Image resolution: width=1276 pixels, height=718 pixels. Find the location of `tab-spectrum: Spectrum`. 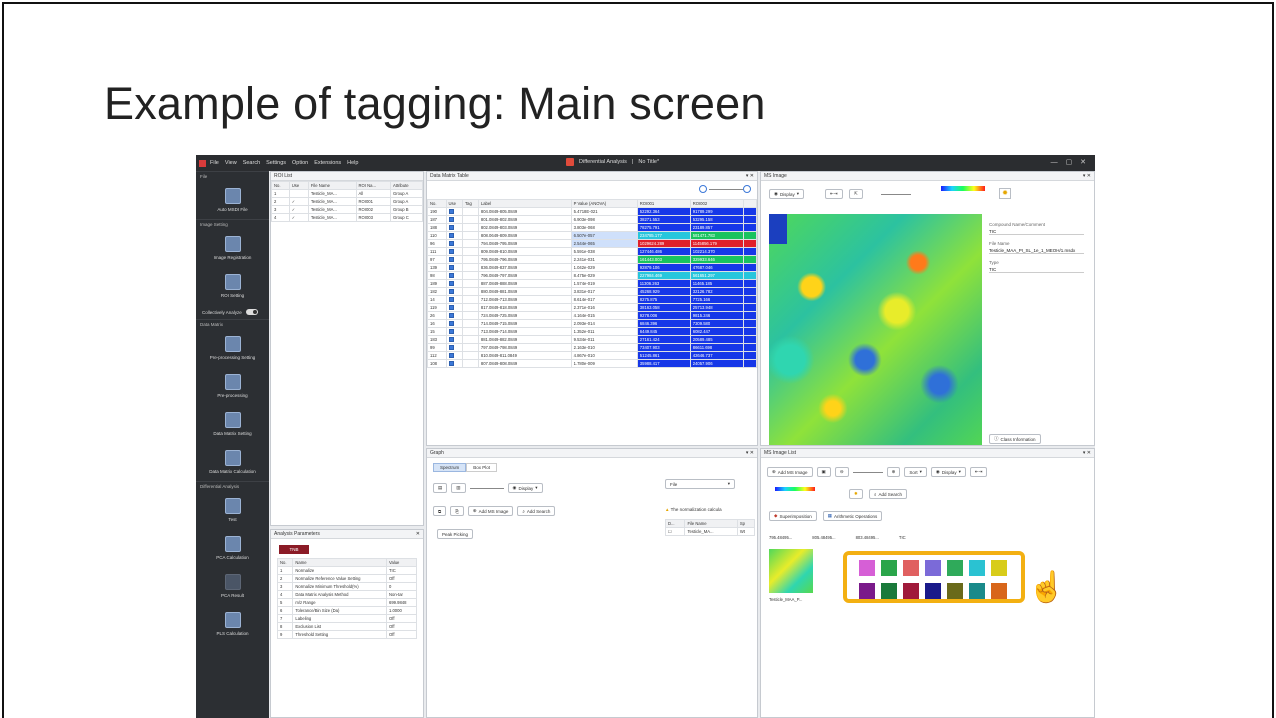

tab-spectrum: Spectrum is located at coordinates (450, 467).